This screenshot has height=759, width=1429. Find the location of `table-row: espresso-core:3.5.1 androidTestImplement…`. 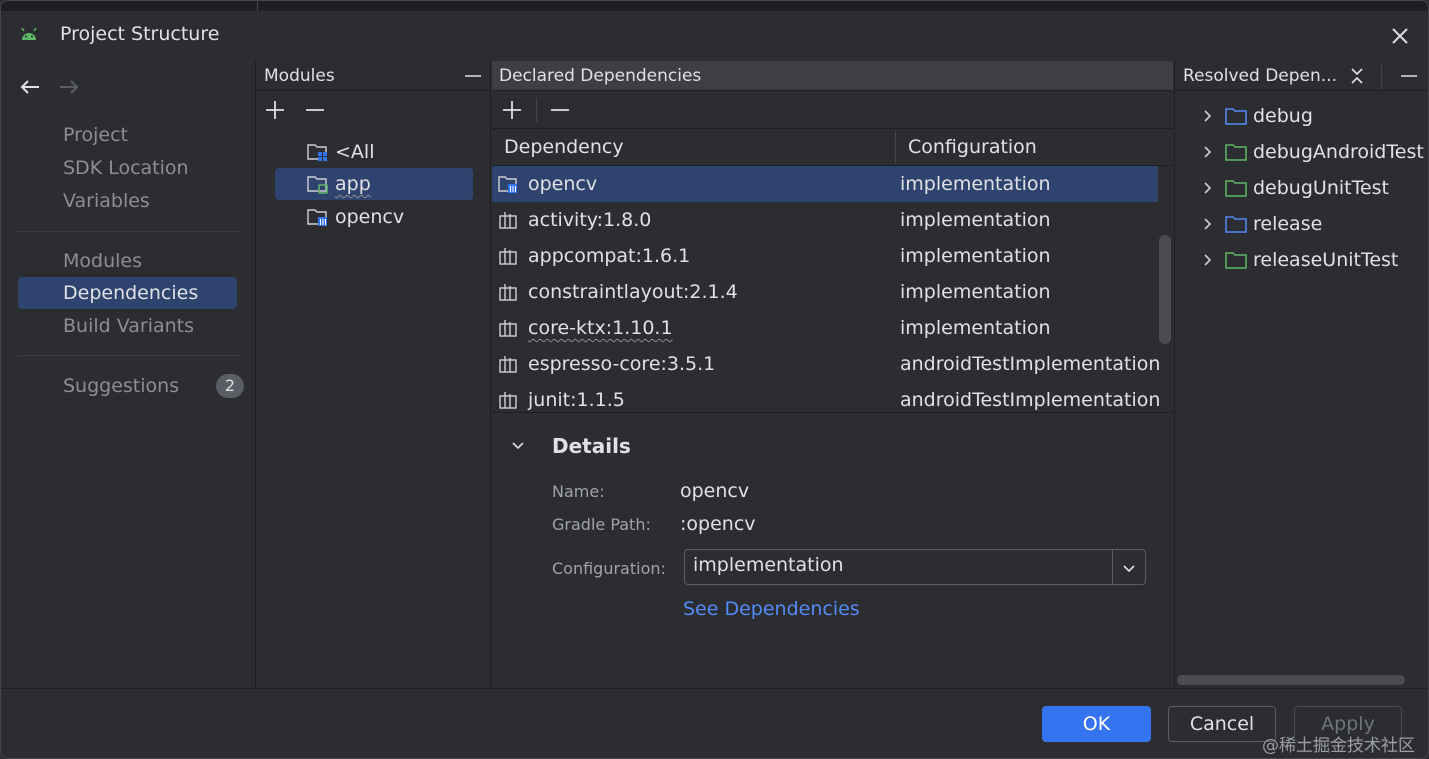

table-row: espresso-core:3.5.1 androidTestImplement… is located at coordinates (826, 364).